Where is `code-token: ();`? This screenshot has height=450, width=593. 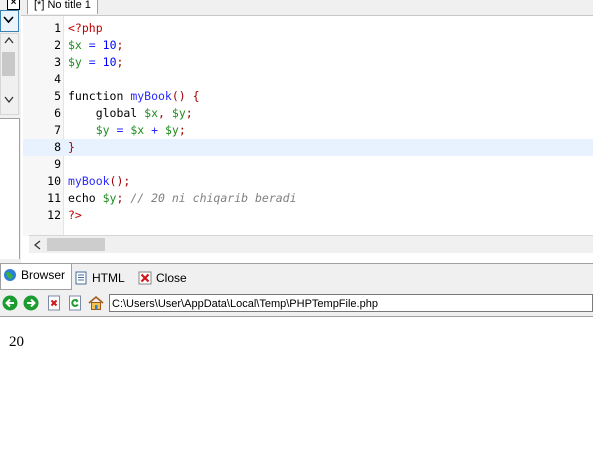 code-token: (); is located at coordinates (120, 181).